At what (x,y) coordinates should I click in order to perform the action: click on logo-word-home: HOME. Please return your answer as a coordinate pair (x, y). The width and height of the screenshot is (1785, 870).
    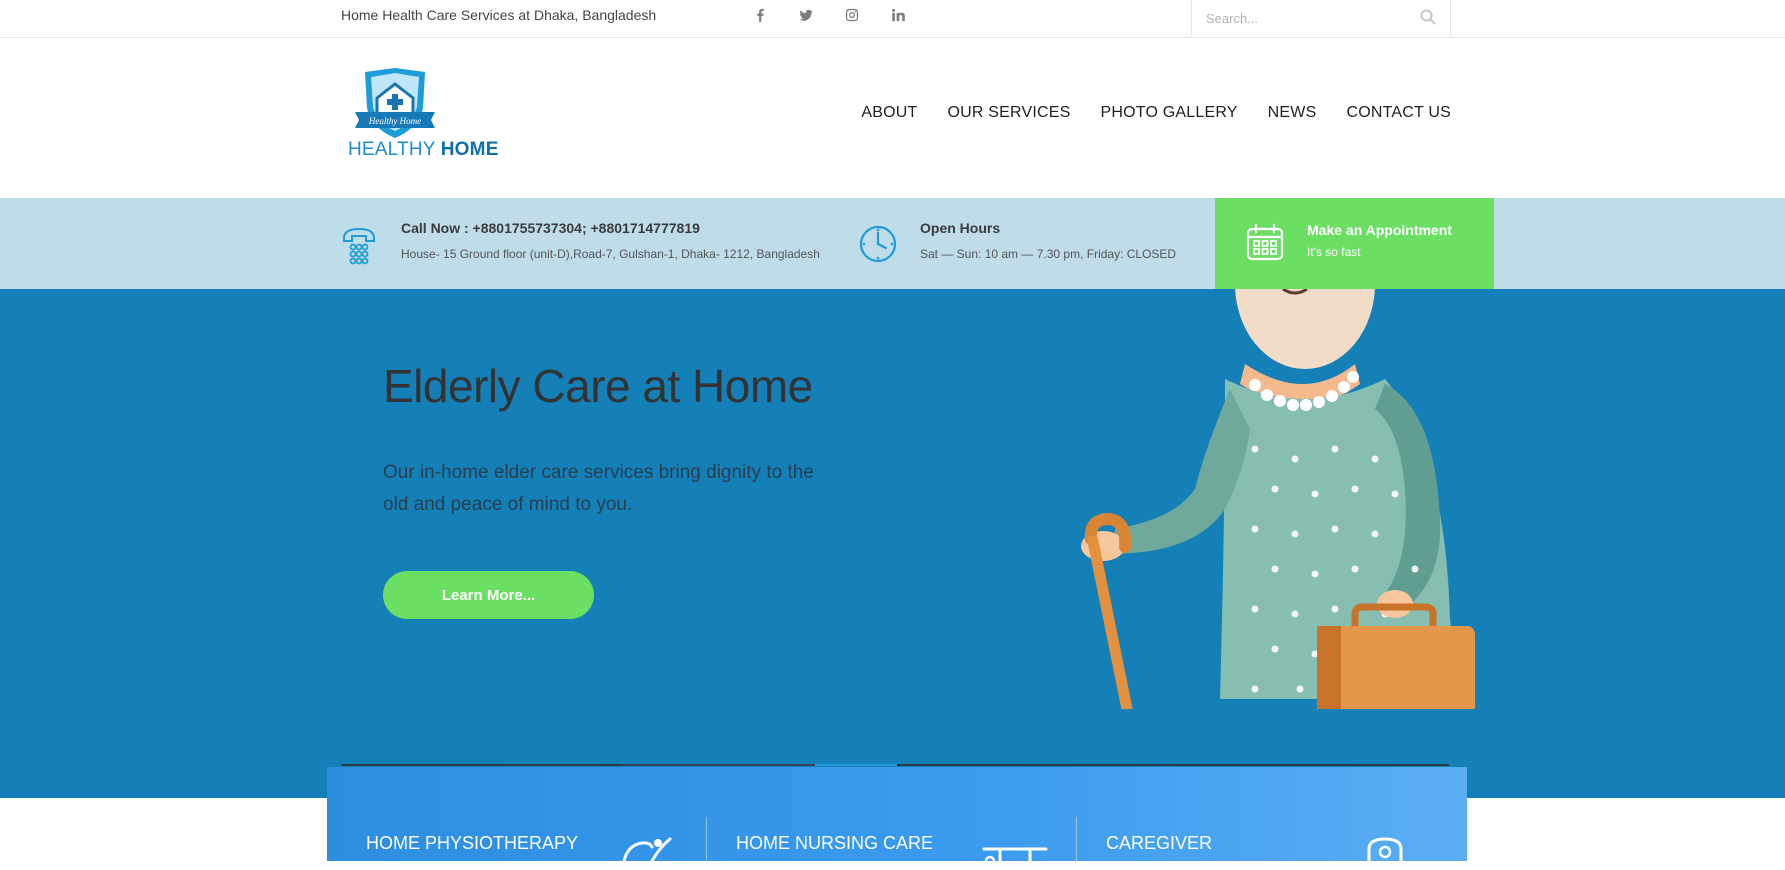
    Looking at the image, I should click on (469, 149).